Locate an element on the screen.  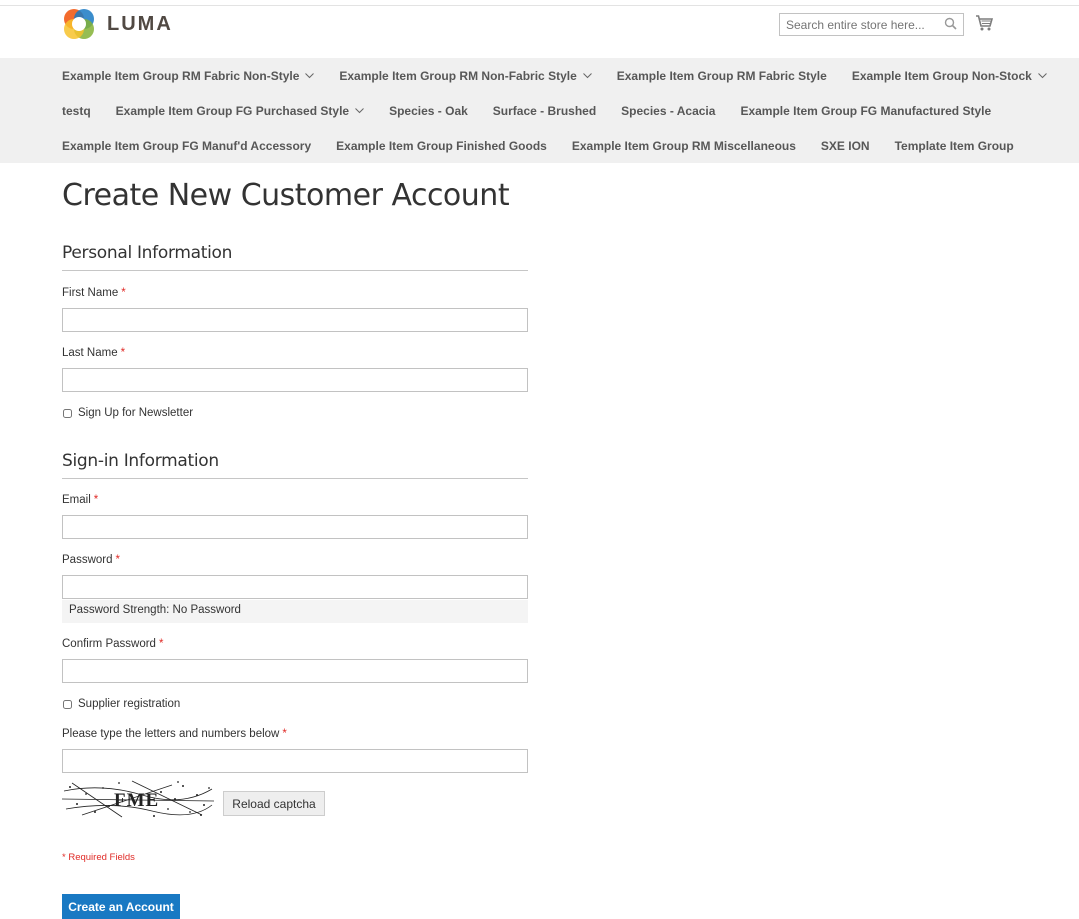
password-strength-meter: Password Strength: No Password is located at coordinates (295, 611).